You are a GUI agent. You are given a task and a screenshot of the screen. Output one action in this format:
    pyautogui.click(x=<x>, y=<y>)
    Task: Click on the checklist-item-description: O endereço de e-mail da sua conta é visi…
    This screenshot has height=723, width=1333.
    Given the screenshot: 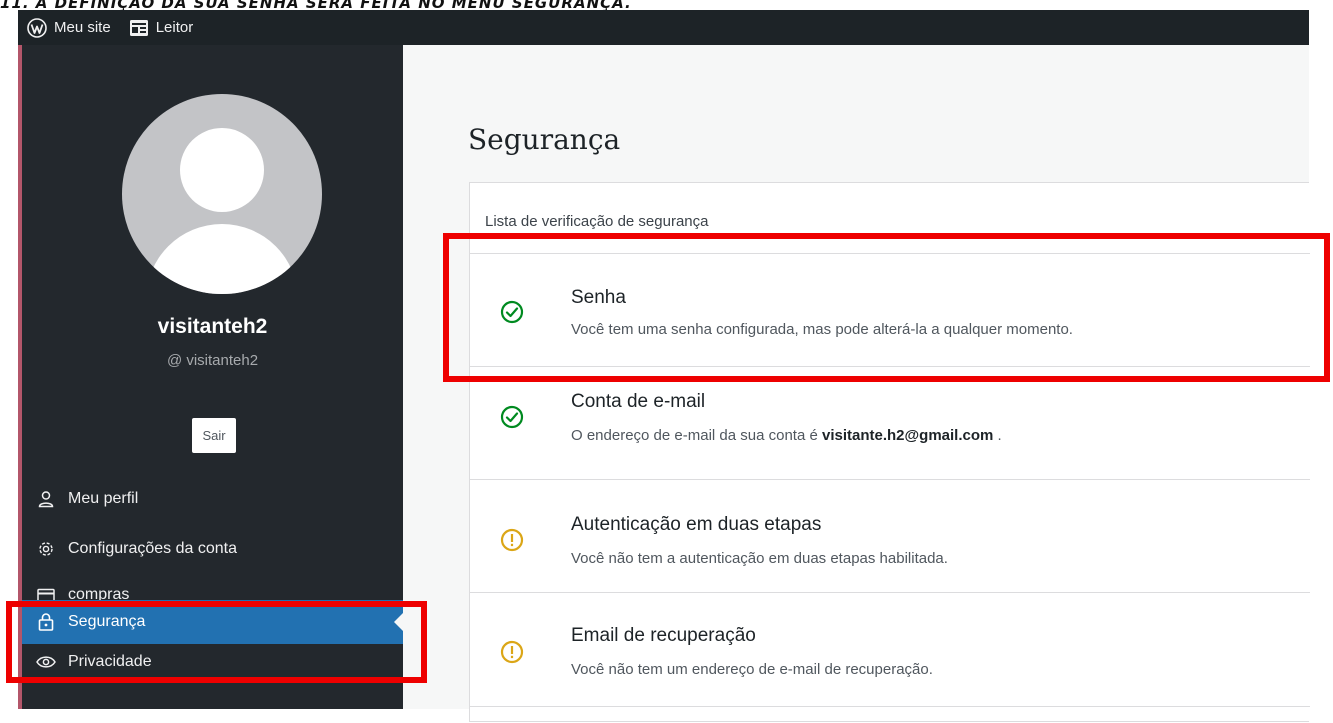 What is the action you would take?
    pyautogui.click(x=786, y=435)
    